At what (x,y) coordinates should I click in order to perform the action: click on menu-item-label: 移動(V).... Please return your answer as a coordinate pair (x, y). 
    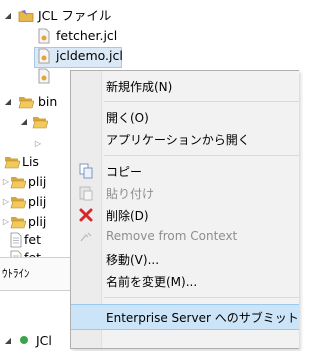
    Looking at the image, I should click on (133, 260).